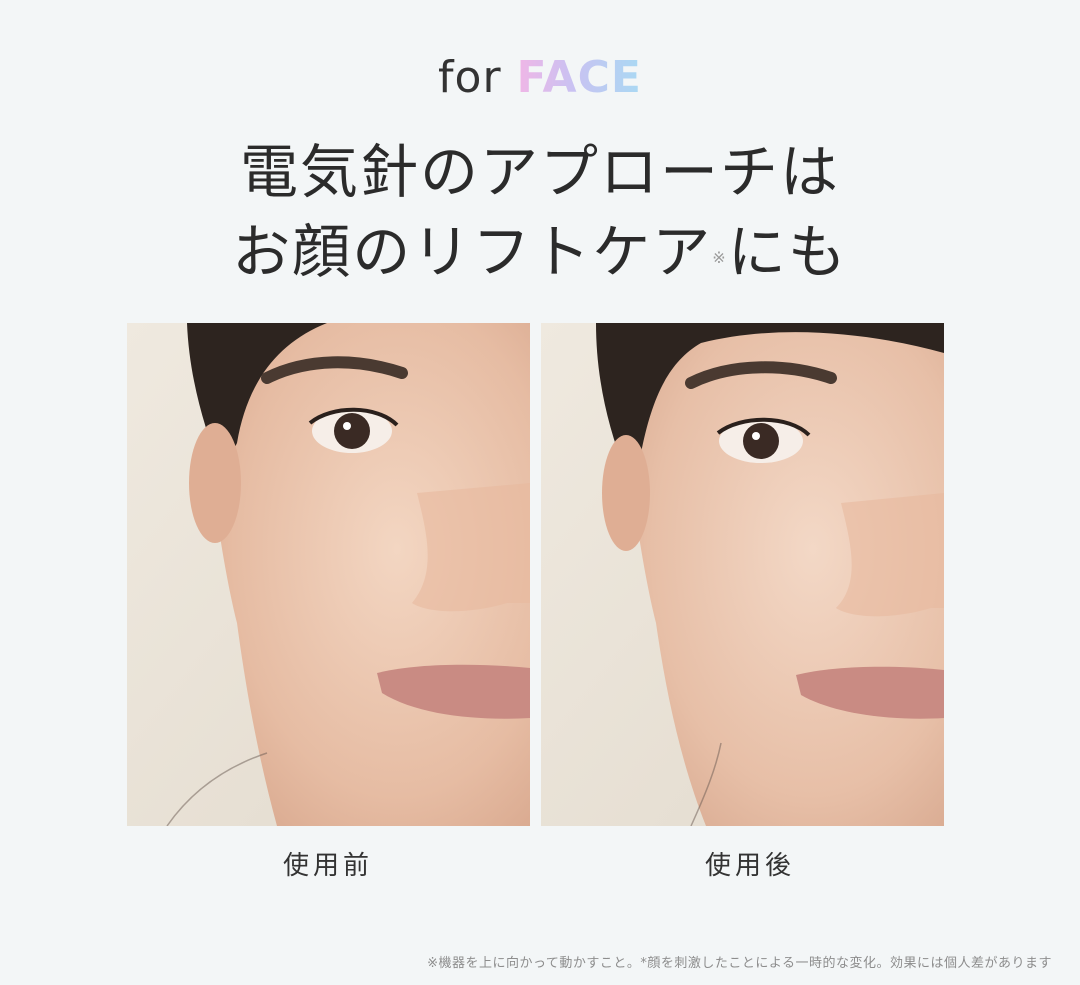 This screenshot has height=985, width=1080. I want to click on headline-line-2-end: にも, so click(787, 252).